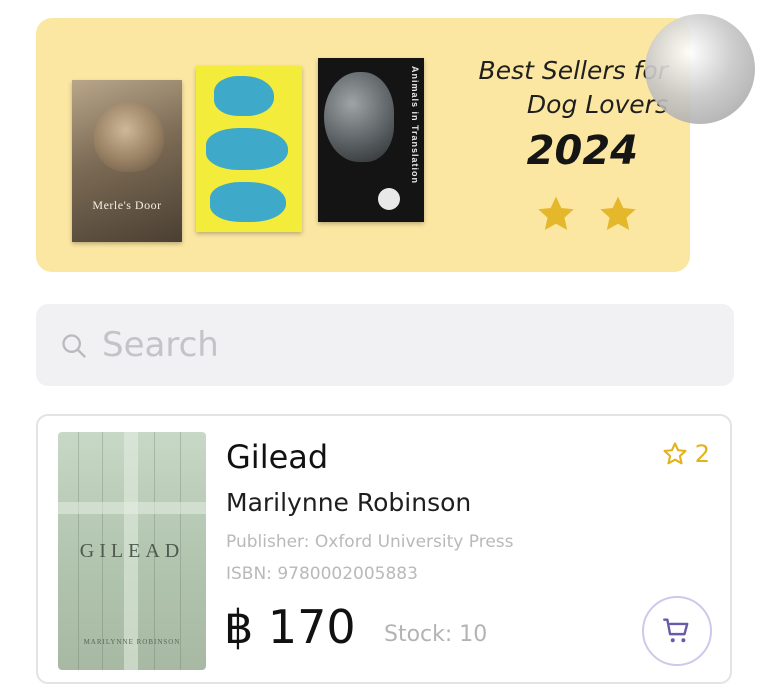 Image resolution: width=770 pixels, height=698 pixels. What do you see at coordinates (248, 202) in the screenshot?
I see `pig-illustration` at bounding box center [248, 202].